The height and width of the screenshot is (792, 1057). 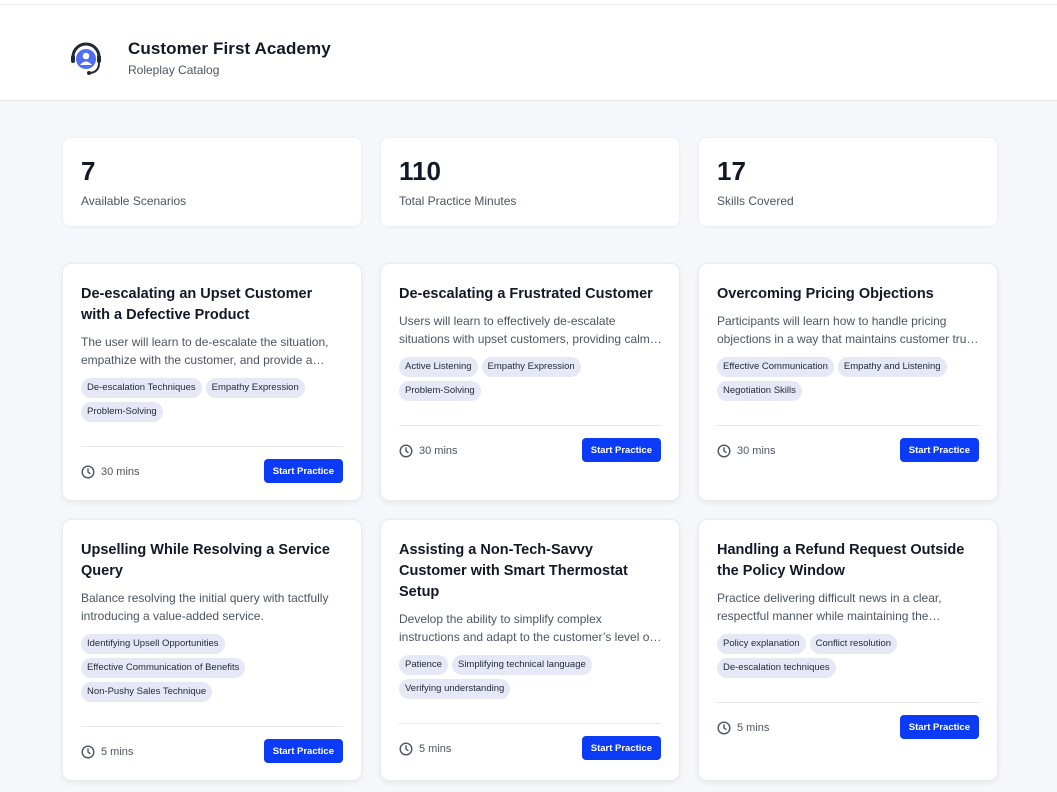 What do you see at coordinates (134, 201) in the screenshot?
I see `stat-label: Available Scenarios` at bounding box center [134, 201].